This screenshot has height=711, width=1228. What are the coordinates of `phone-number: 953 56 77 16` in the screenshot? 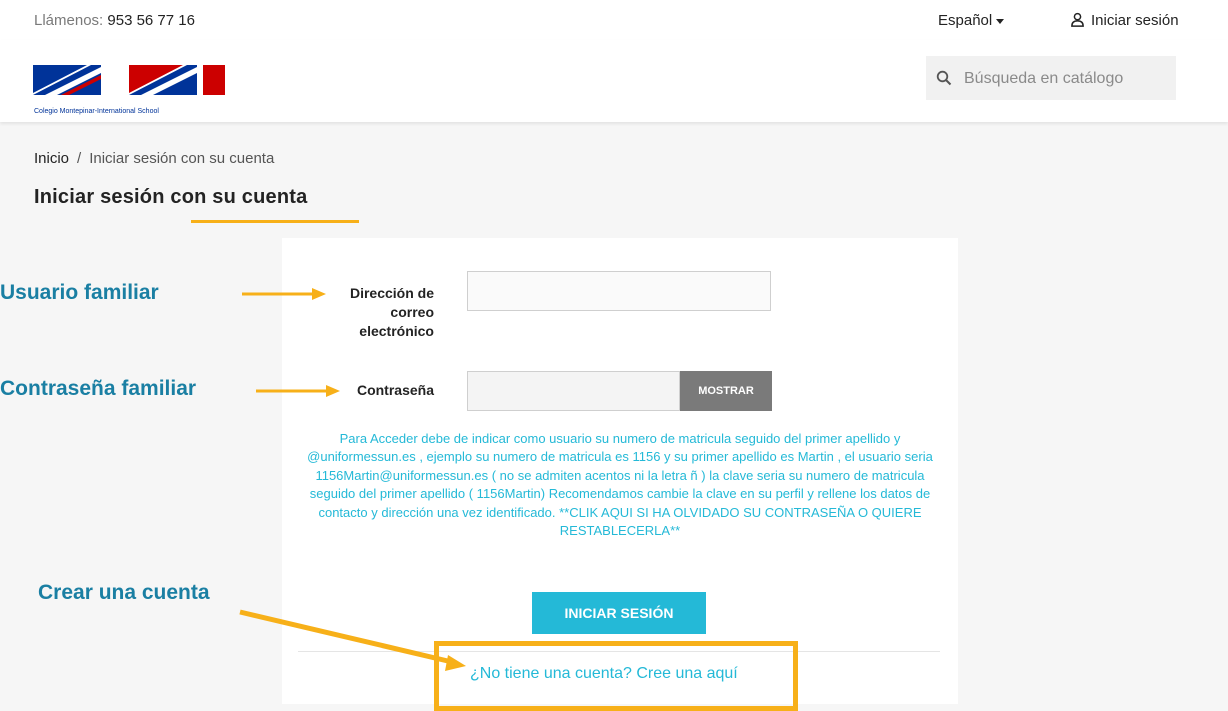 It's located at (151, 20).